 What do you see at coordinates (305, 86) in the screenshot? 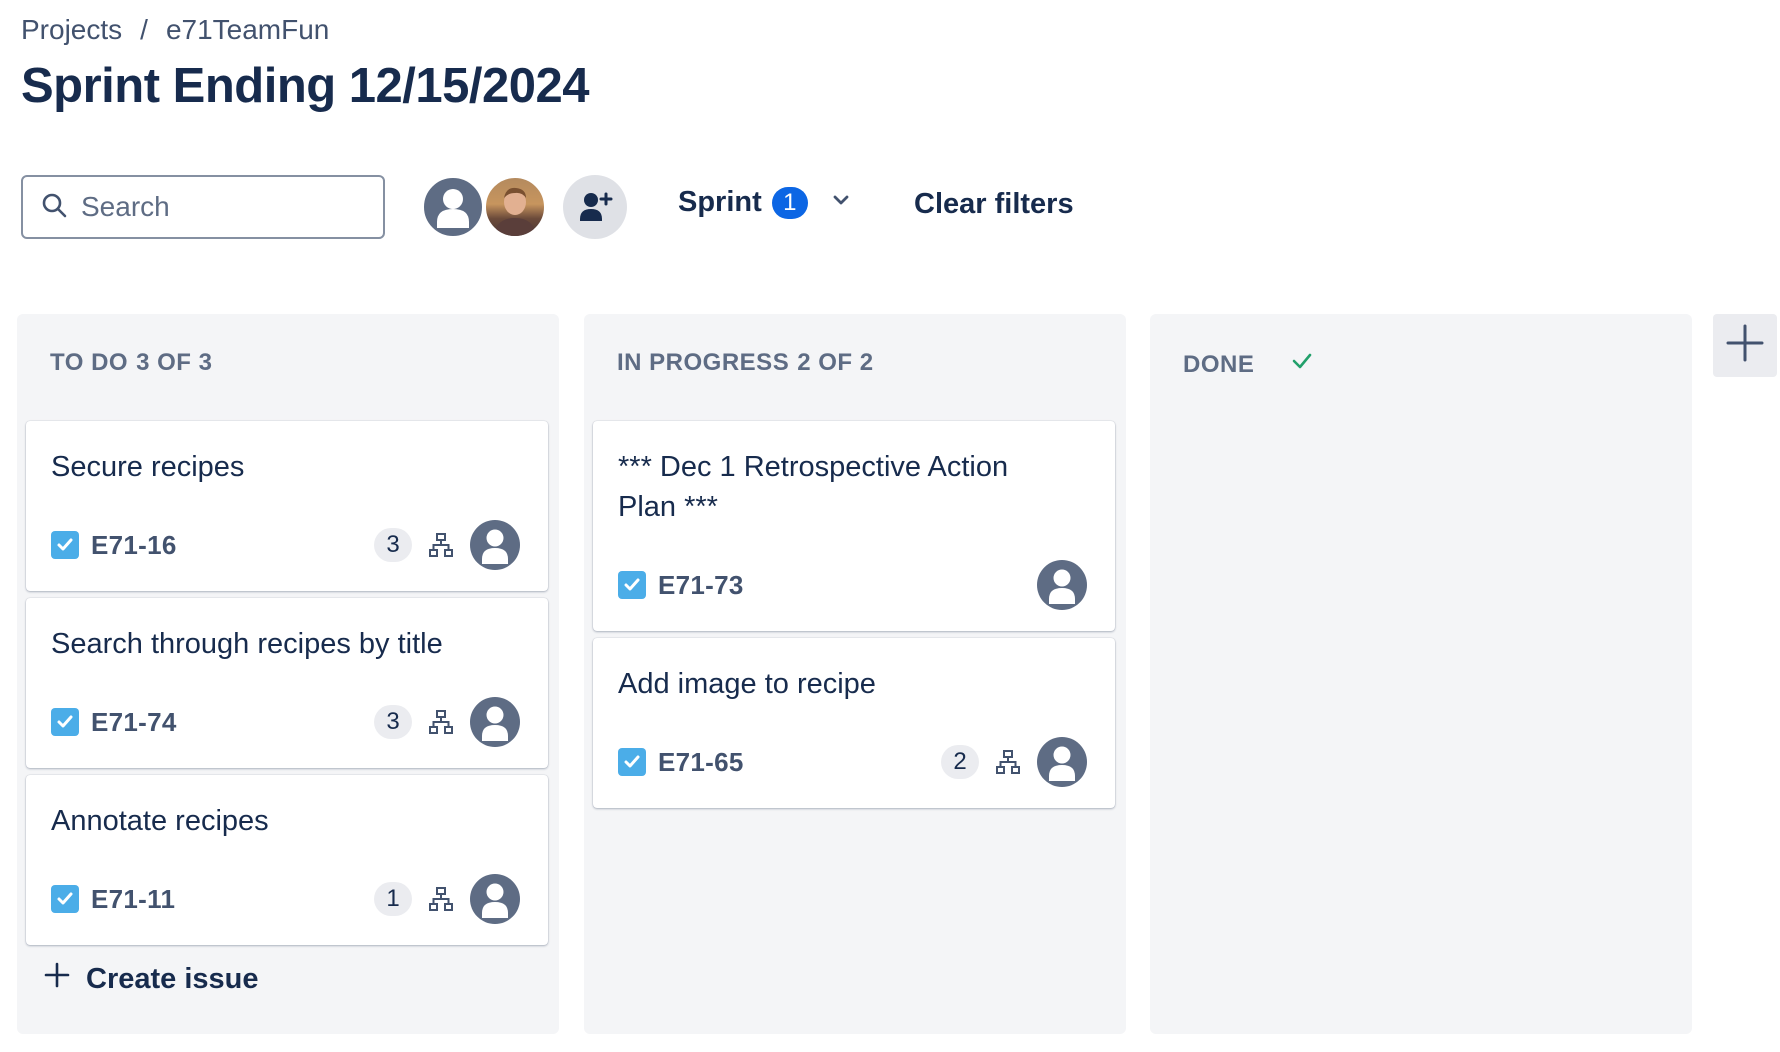
I see `page-title: Sprint Ending 12/15/2024` at bounding box center [305, 86].